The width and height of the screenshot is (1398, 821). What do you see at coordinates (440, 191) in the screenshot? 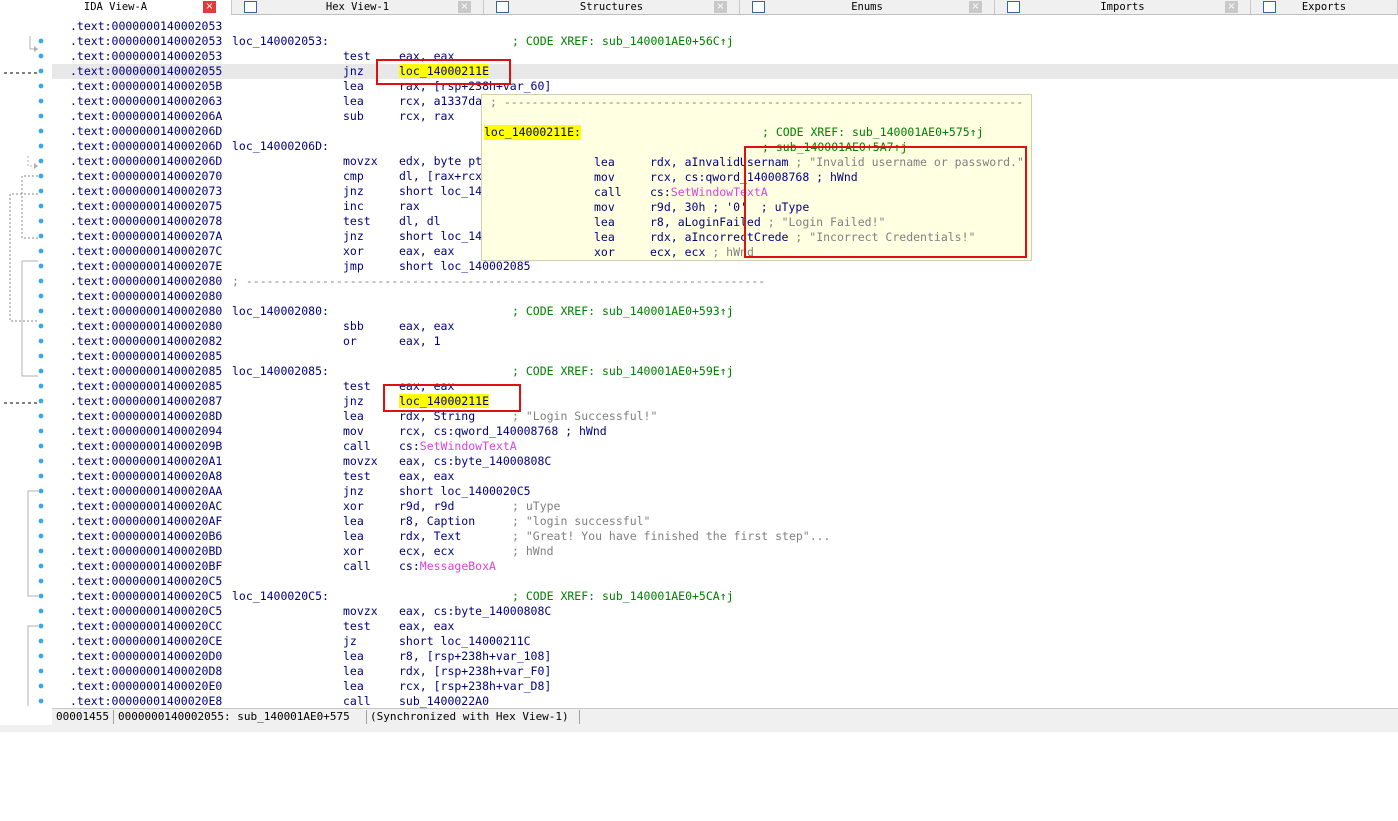
I see `operand: short loc_14` at bounding box center [440, 191].